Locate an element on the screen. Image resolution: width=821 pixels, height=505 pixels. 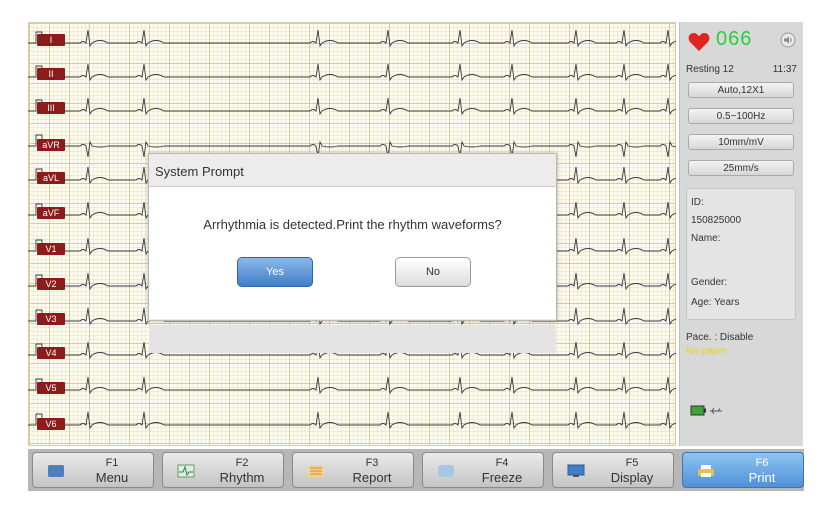
rhythm-icon is located at coordinates (186, 471).